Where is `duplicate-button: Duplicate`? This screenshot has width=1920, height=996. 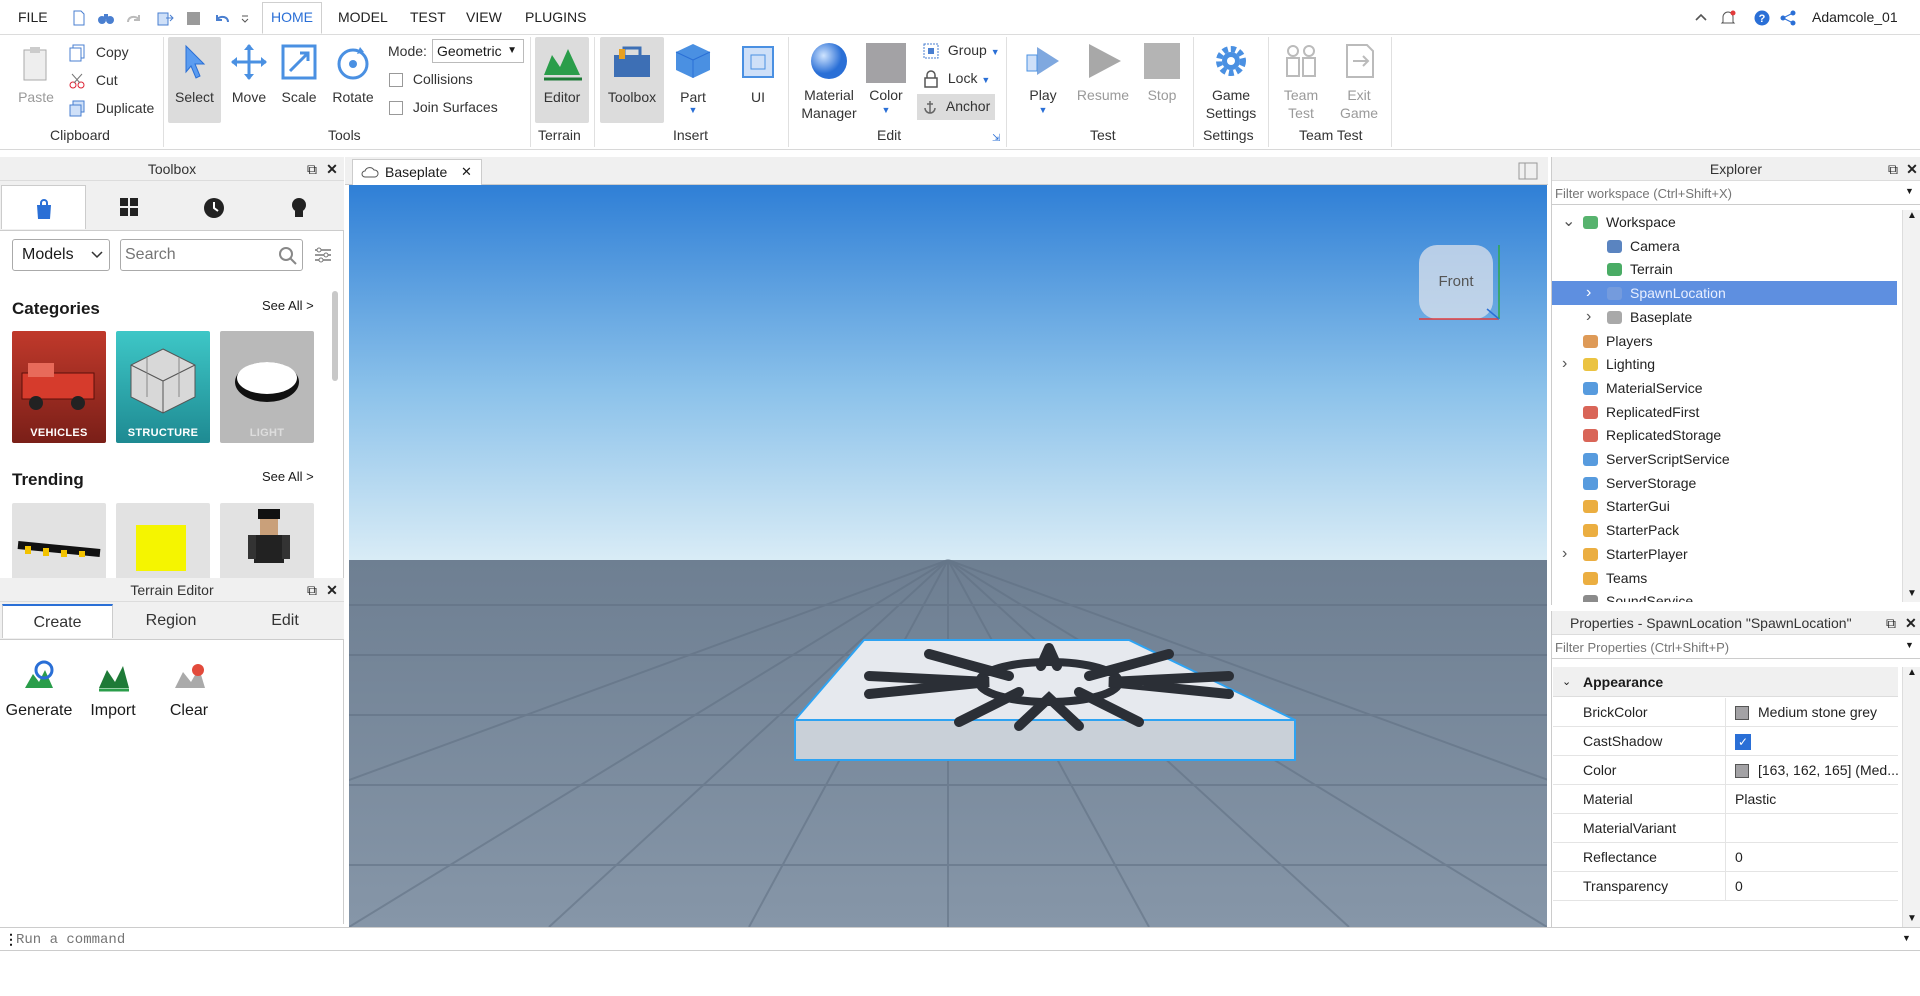
duplicate-button: Duplicate is located at coordinates (111, 109).